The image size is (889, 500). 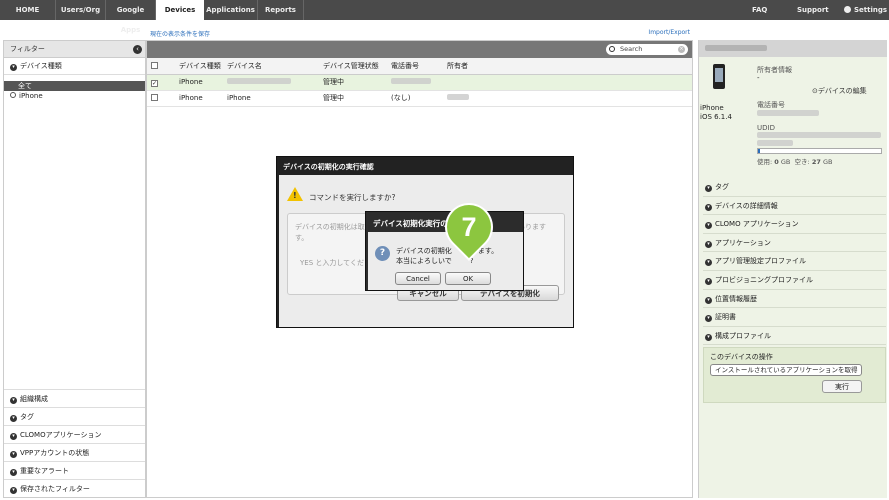 I want to click on tab-devices: Devices, so click(x=180, y=10).